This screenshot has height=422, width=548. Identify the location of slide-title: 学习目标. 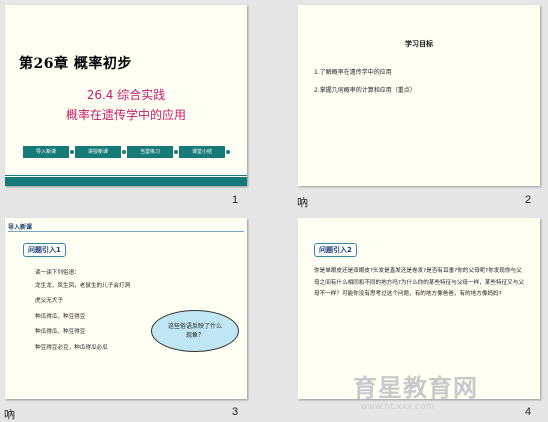
(419, 44).